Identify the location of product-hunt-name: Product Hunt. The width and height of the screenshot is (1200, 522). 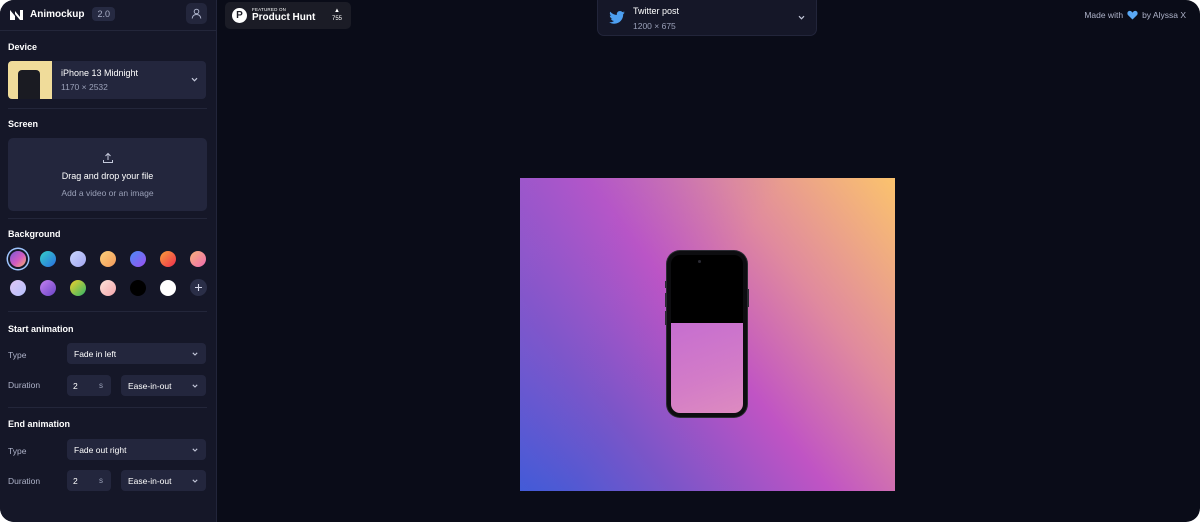
(284, 18).